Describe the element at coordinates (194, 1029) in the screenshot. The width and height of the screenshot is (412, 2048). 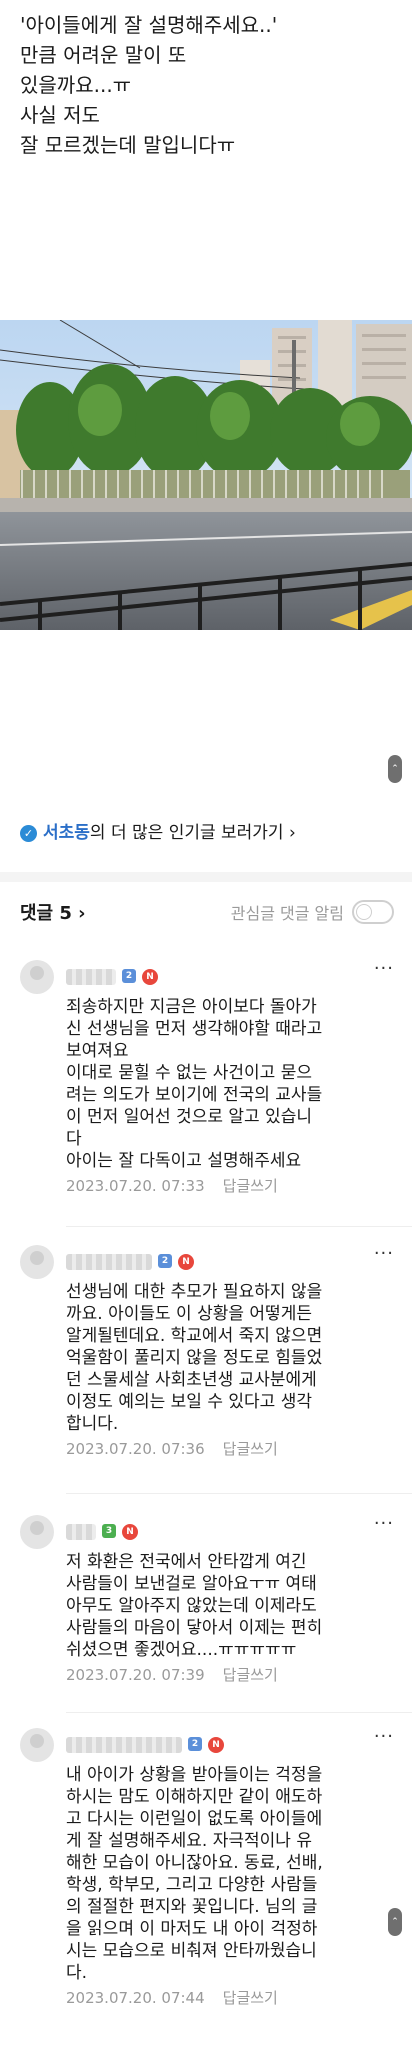
I see `comment-line: 신 선생님을 먼저 생각해야할 때라고` at that location.